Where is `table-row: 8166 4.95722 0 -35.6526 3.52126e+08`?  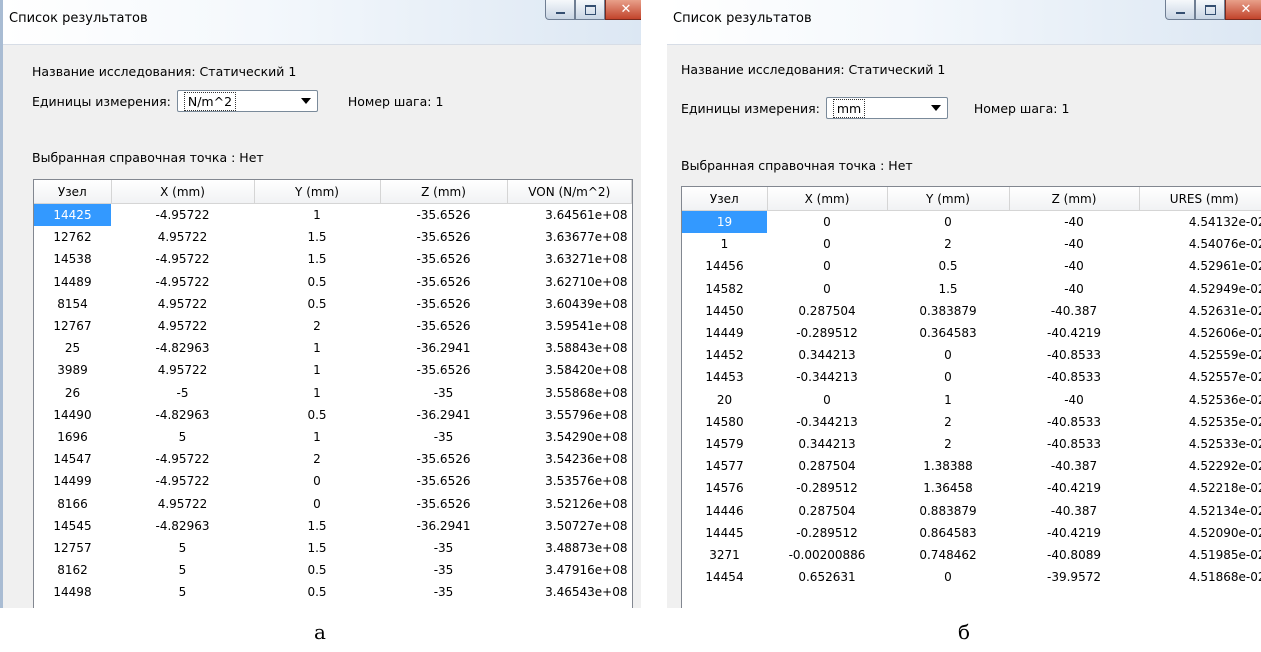 table-row: 8166 4.95722 0 -35.6526 3.52126e+08 is located at coordinates (333, 503).